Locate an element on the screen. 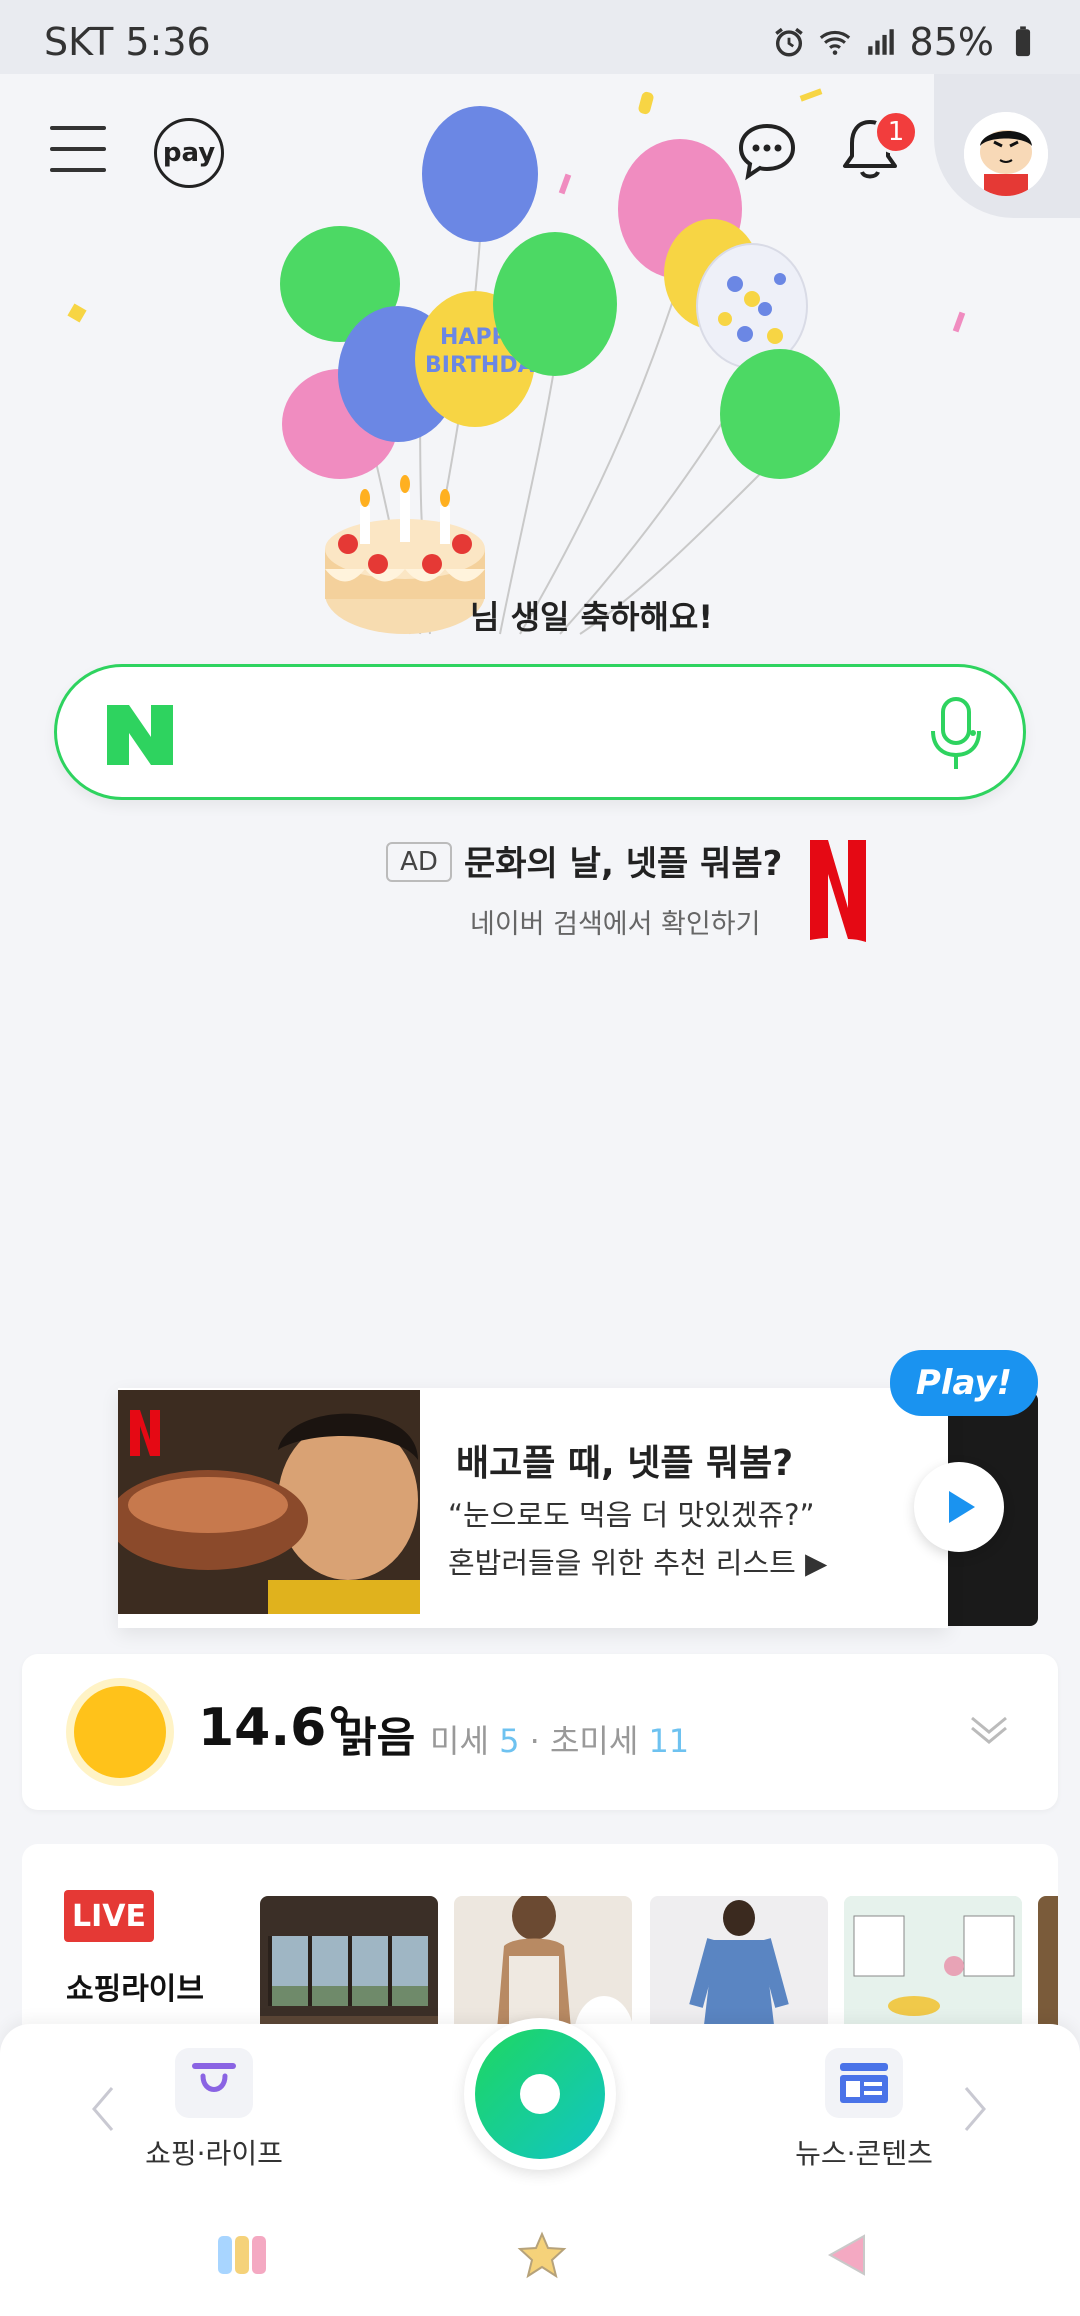 Image resolution: width=1080 pixels, height=2316 pixels. signal-icon is located at coordinates (880, 42).